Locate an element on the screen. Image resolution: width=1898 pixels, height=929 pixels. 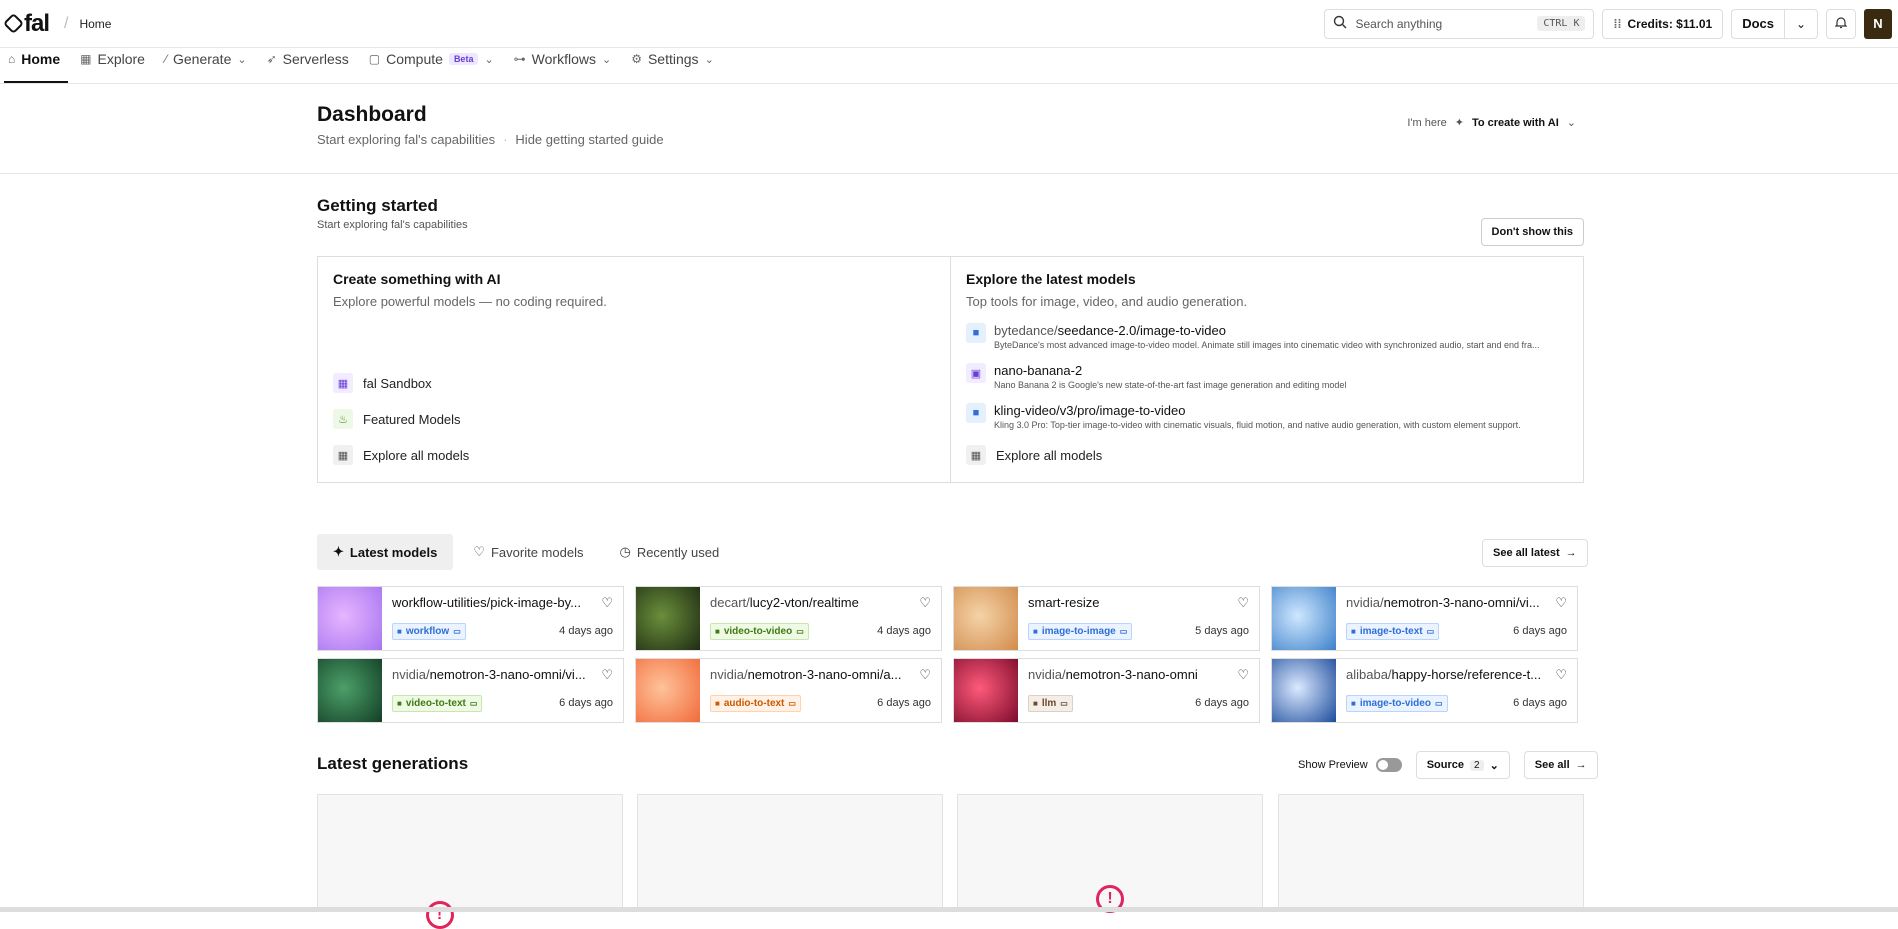
nav-item-settings: ⚙Settings⌄ is located at coordinates (675, 65).